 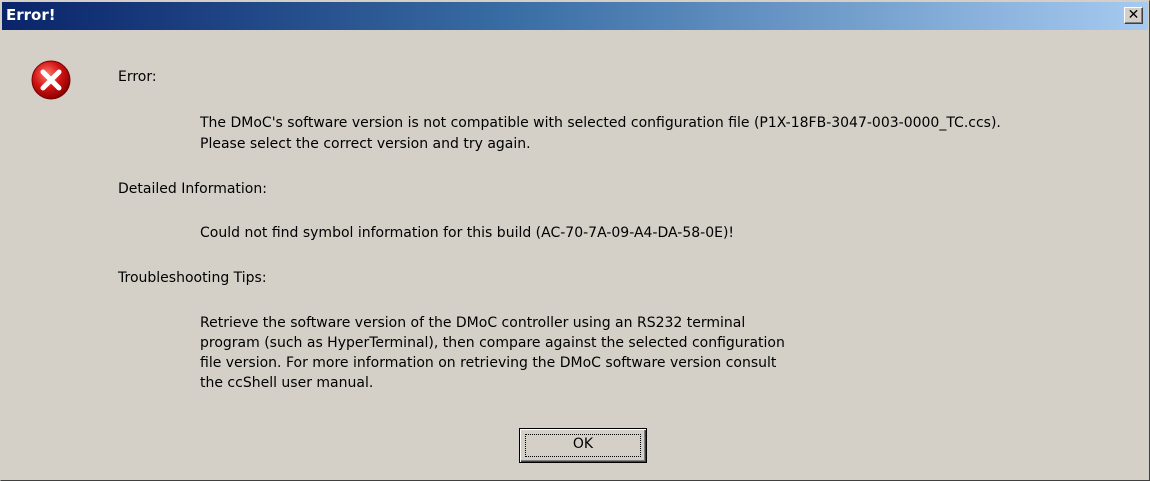 I want to click on window-title: Error!, so click(x=31, y=15).